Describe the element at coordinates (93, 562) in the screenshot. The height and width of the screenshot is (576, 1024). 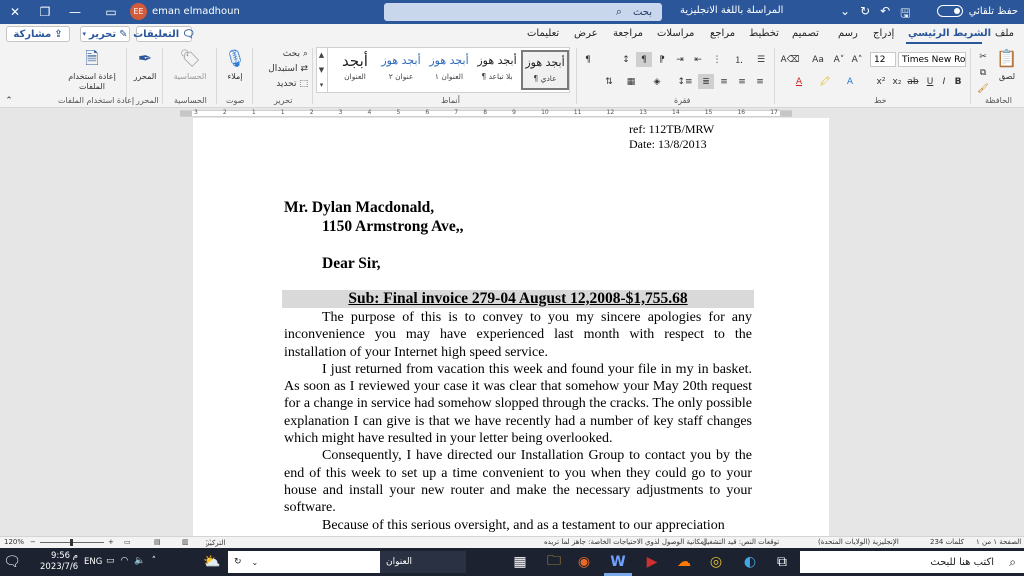
I see `input-language: ENG` at that location.